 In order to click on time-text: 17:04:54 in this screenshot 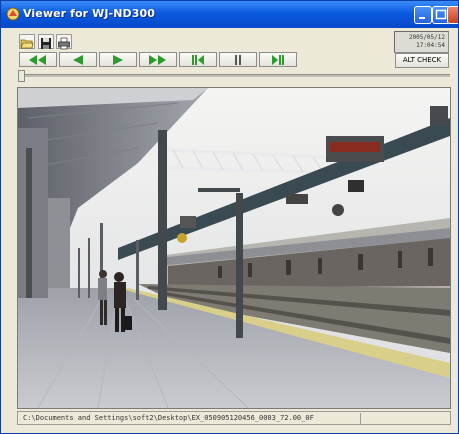, I will do `click(430, 45)`.